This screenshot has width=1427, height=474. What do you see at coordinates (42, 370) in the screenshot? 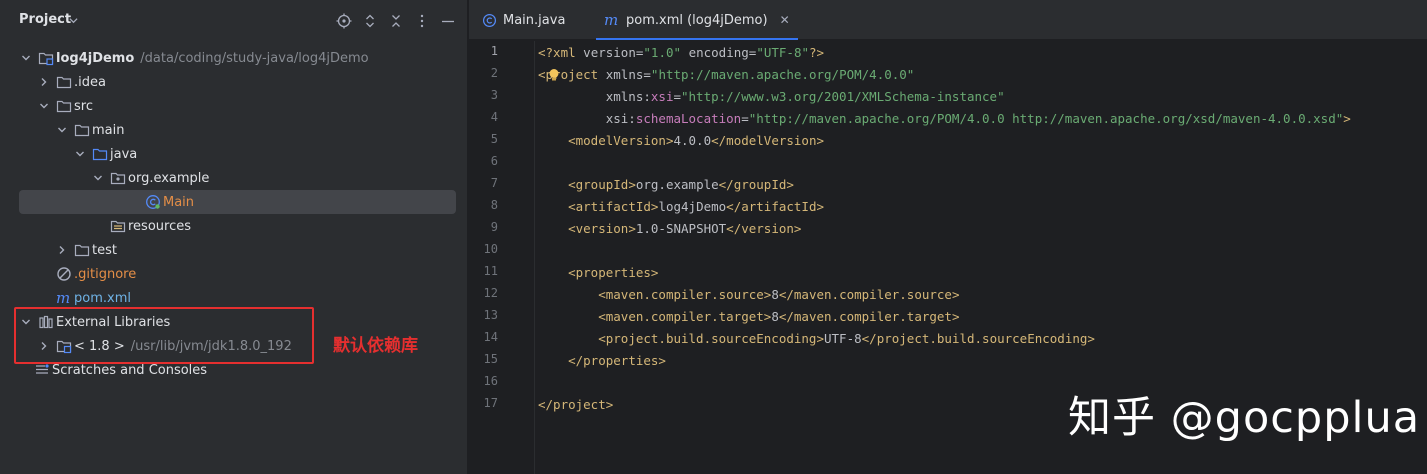
I see `scratches-icon` at bounding box center [42, 370].